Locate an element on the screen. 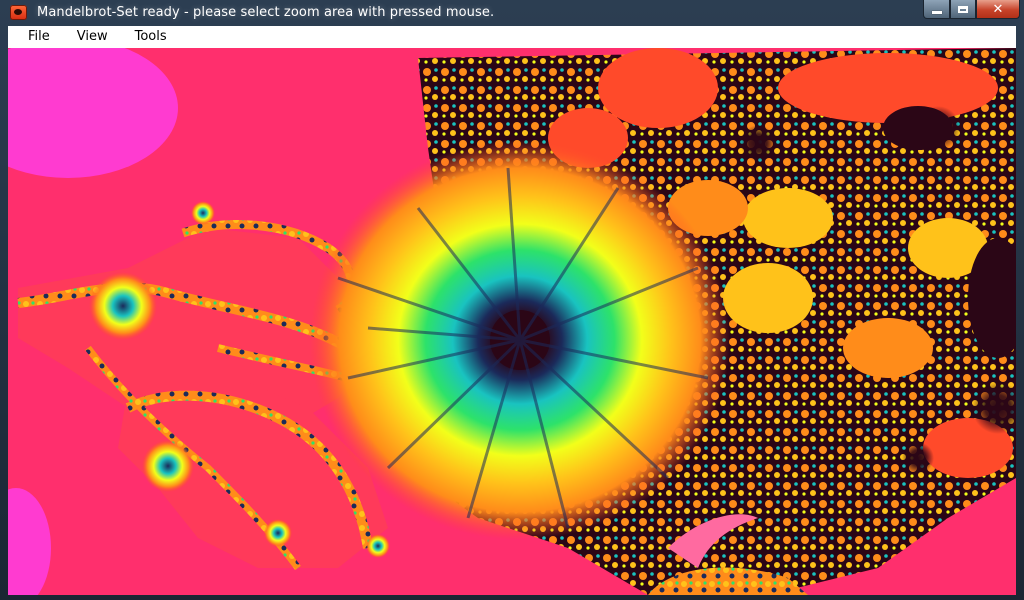  close-button: ✕ is located at coordinates (998, 9).